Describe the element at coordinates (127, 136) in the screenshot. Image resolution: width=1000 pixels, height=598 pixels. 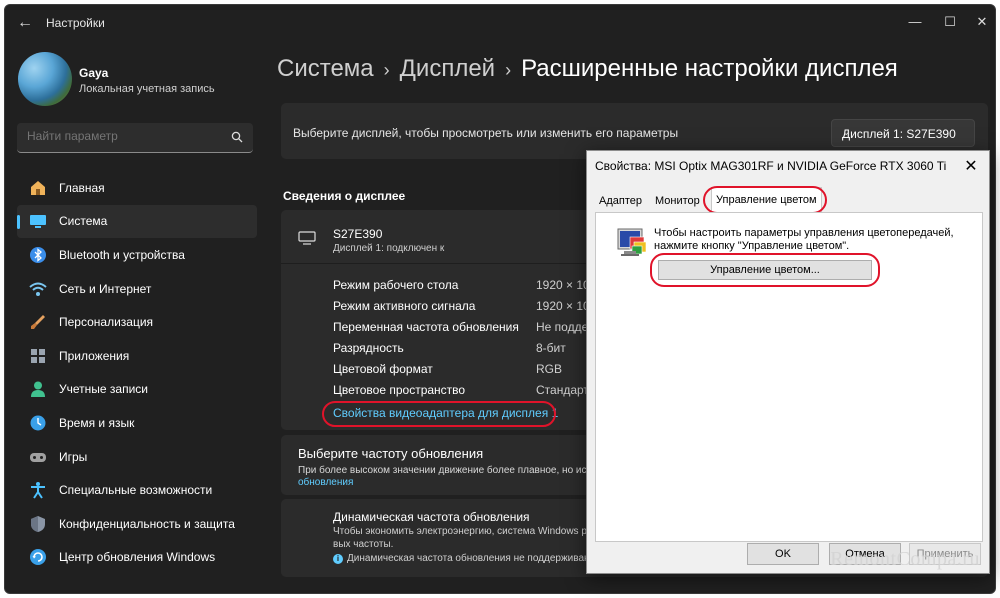
I see `search-input` at that location.